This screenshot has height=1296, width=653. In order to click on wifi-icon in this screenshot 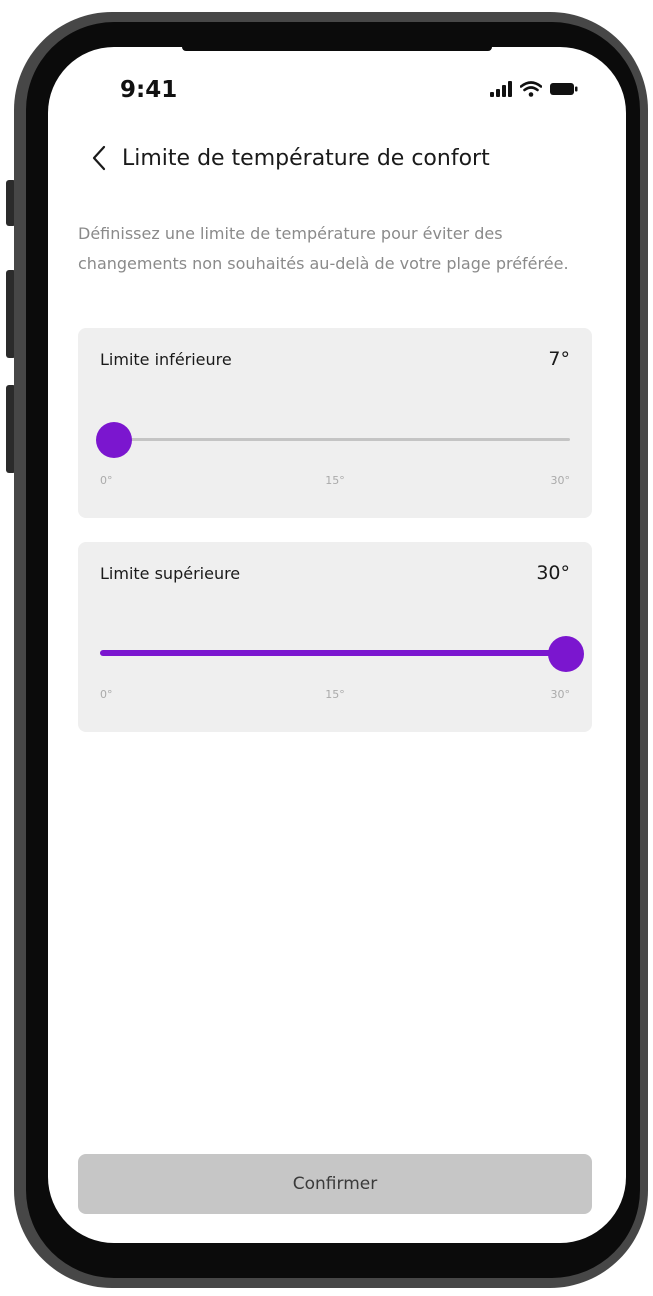, I will do `click(531, 89)`.